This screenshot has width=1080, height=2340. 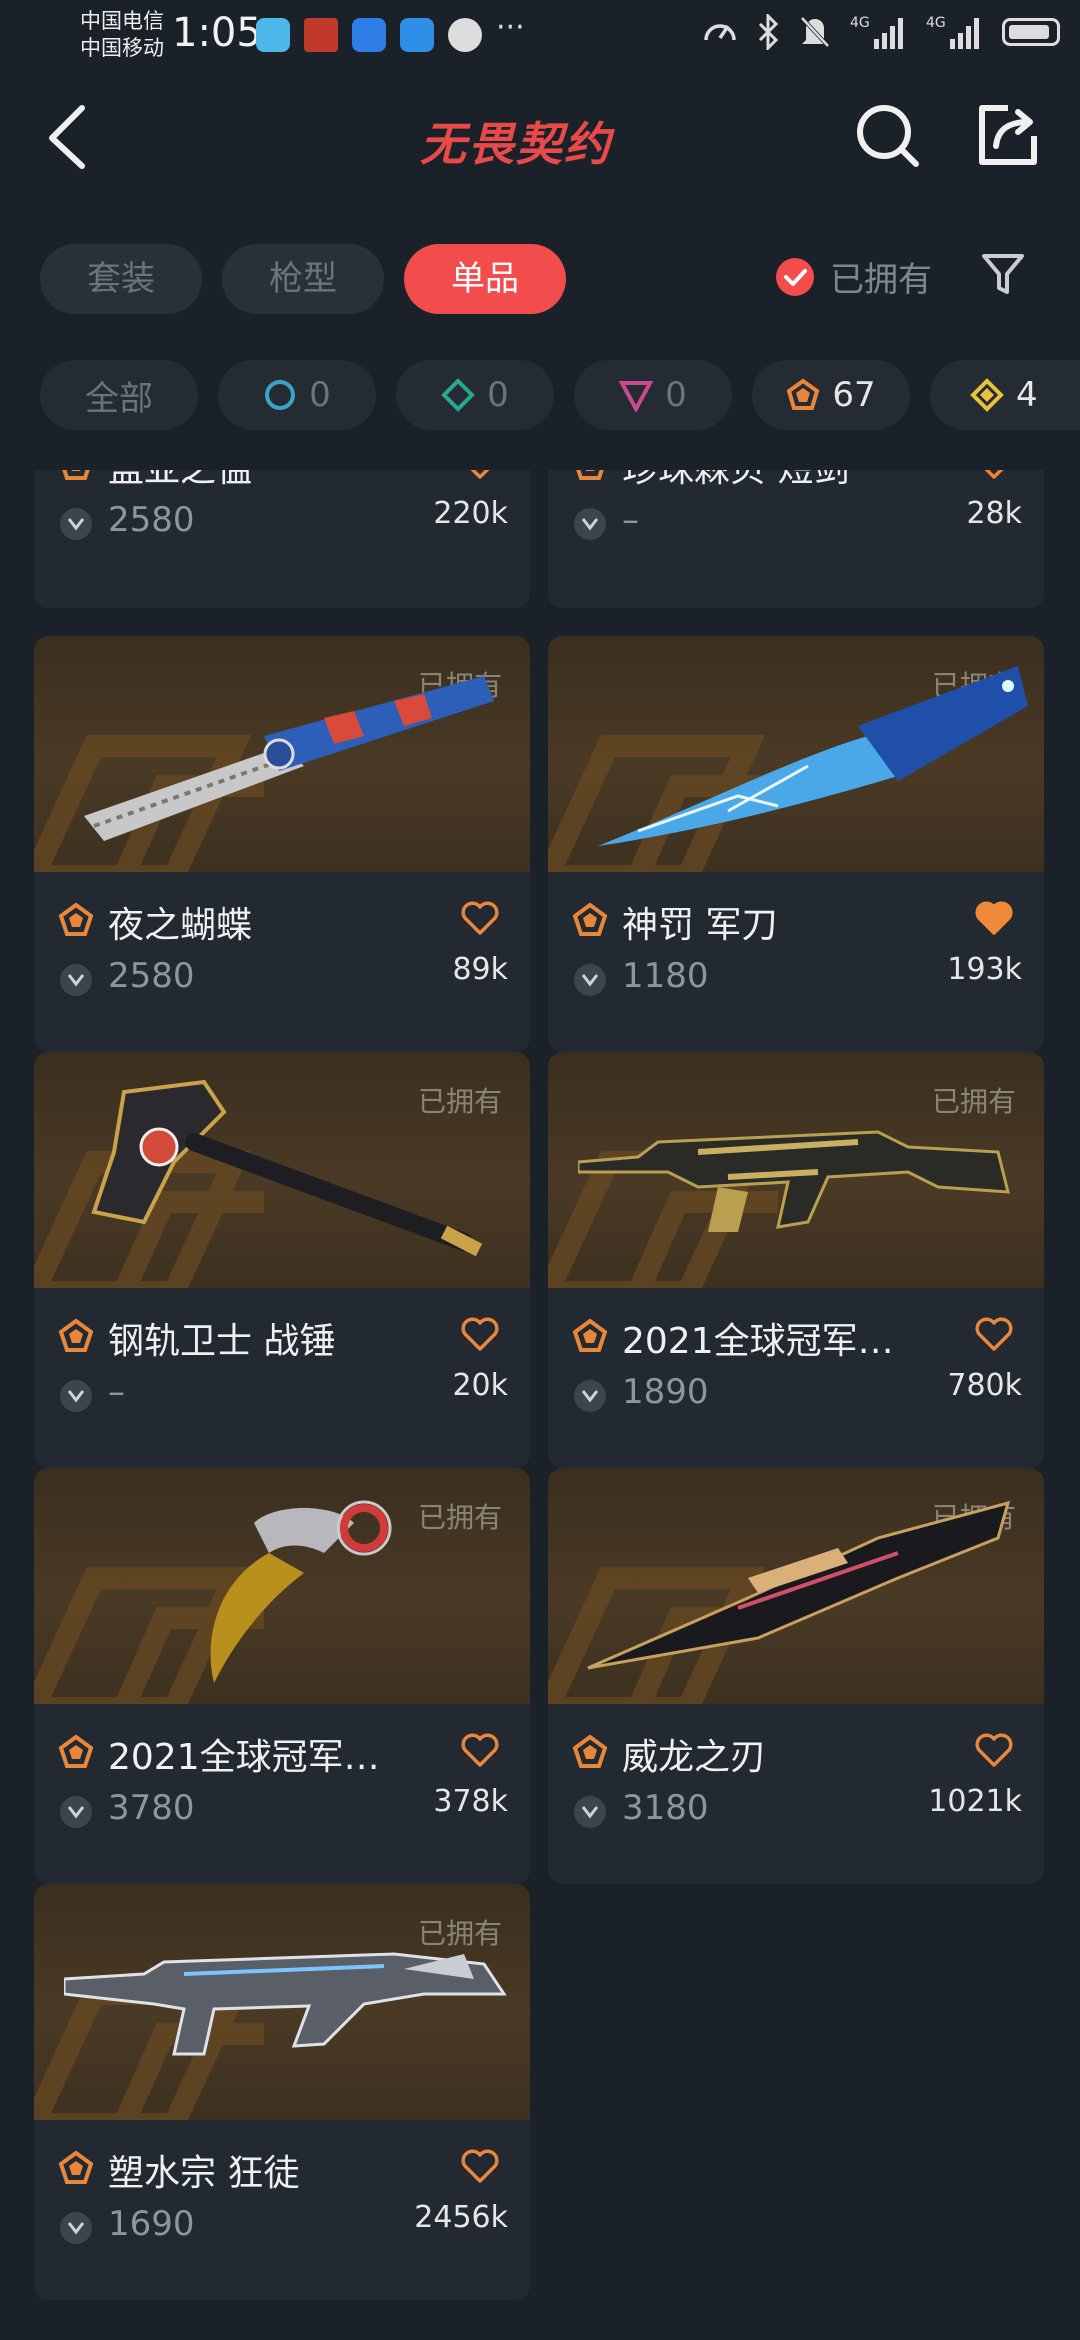 I want to click on status-bar: 中国电信 中国移动 1:05 ··· 4G 4G, so click(x=540, y=35).